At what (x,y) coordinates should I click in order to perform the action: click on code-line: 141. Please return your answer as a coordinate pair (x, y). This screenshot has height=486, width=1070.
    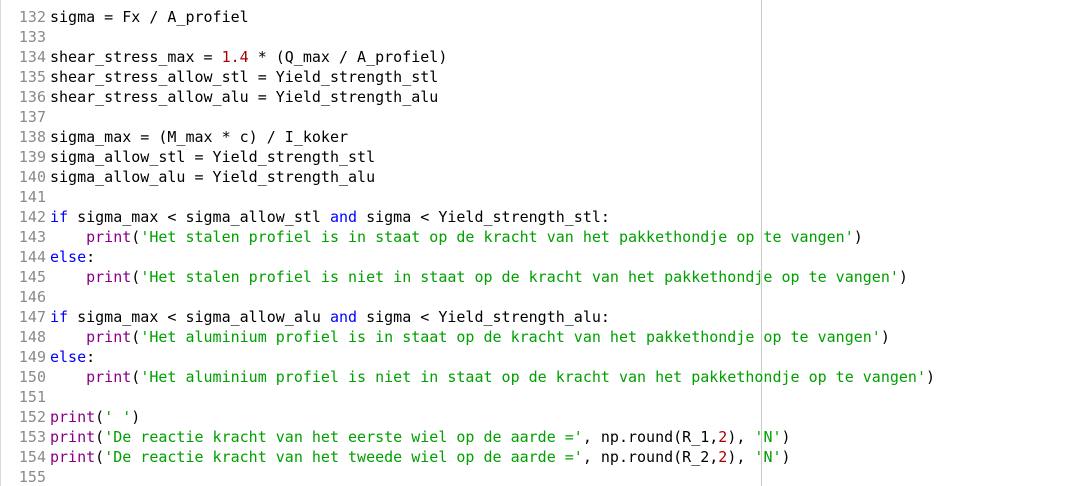
    Looking at the image, I should click on (467, 197).